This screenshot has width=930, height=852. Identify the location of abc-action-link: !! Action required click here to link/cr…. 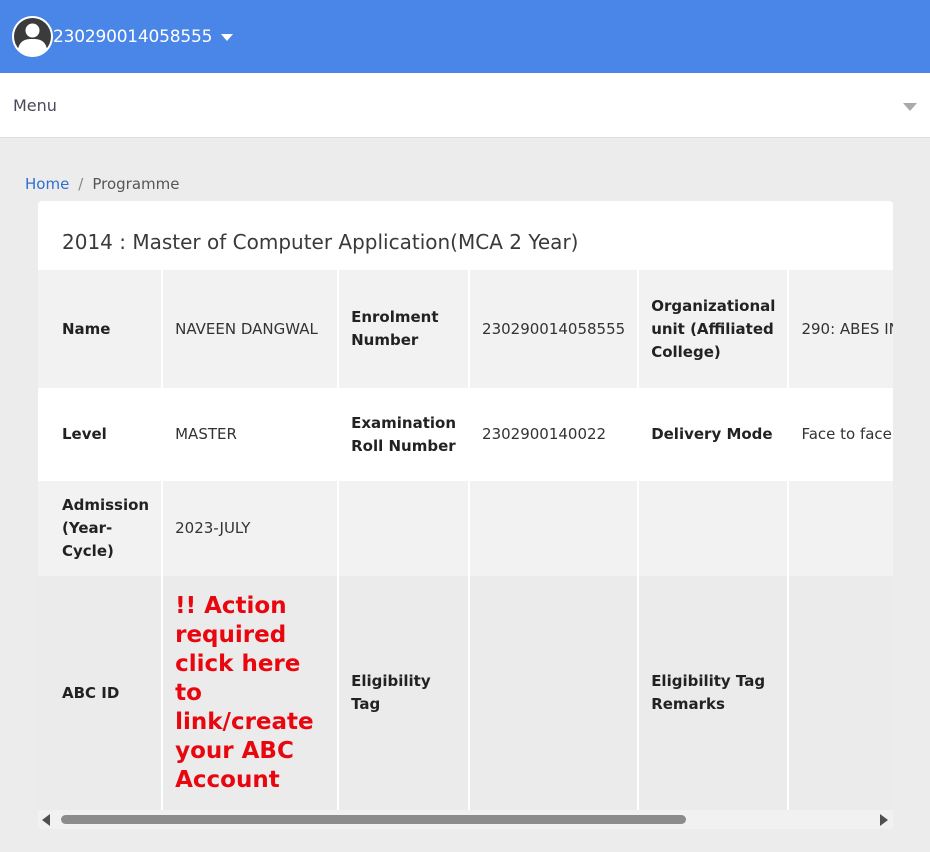
(250, 693).